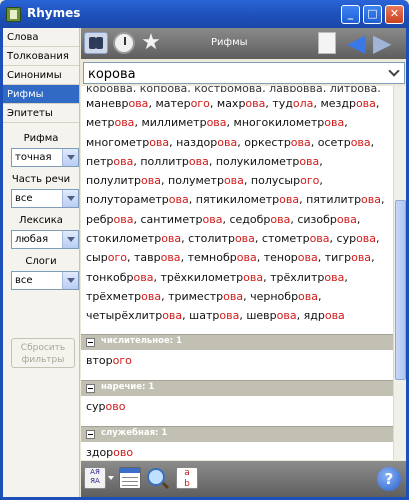 This screenshot has height=500, width=409. I want to click on pos-filter-value: все, so click(24, 198).